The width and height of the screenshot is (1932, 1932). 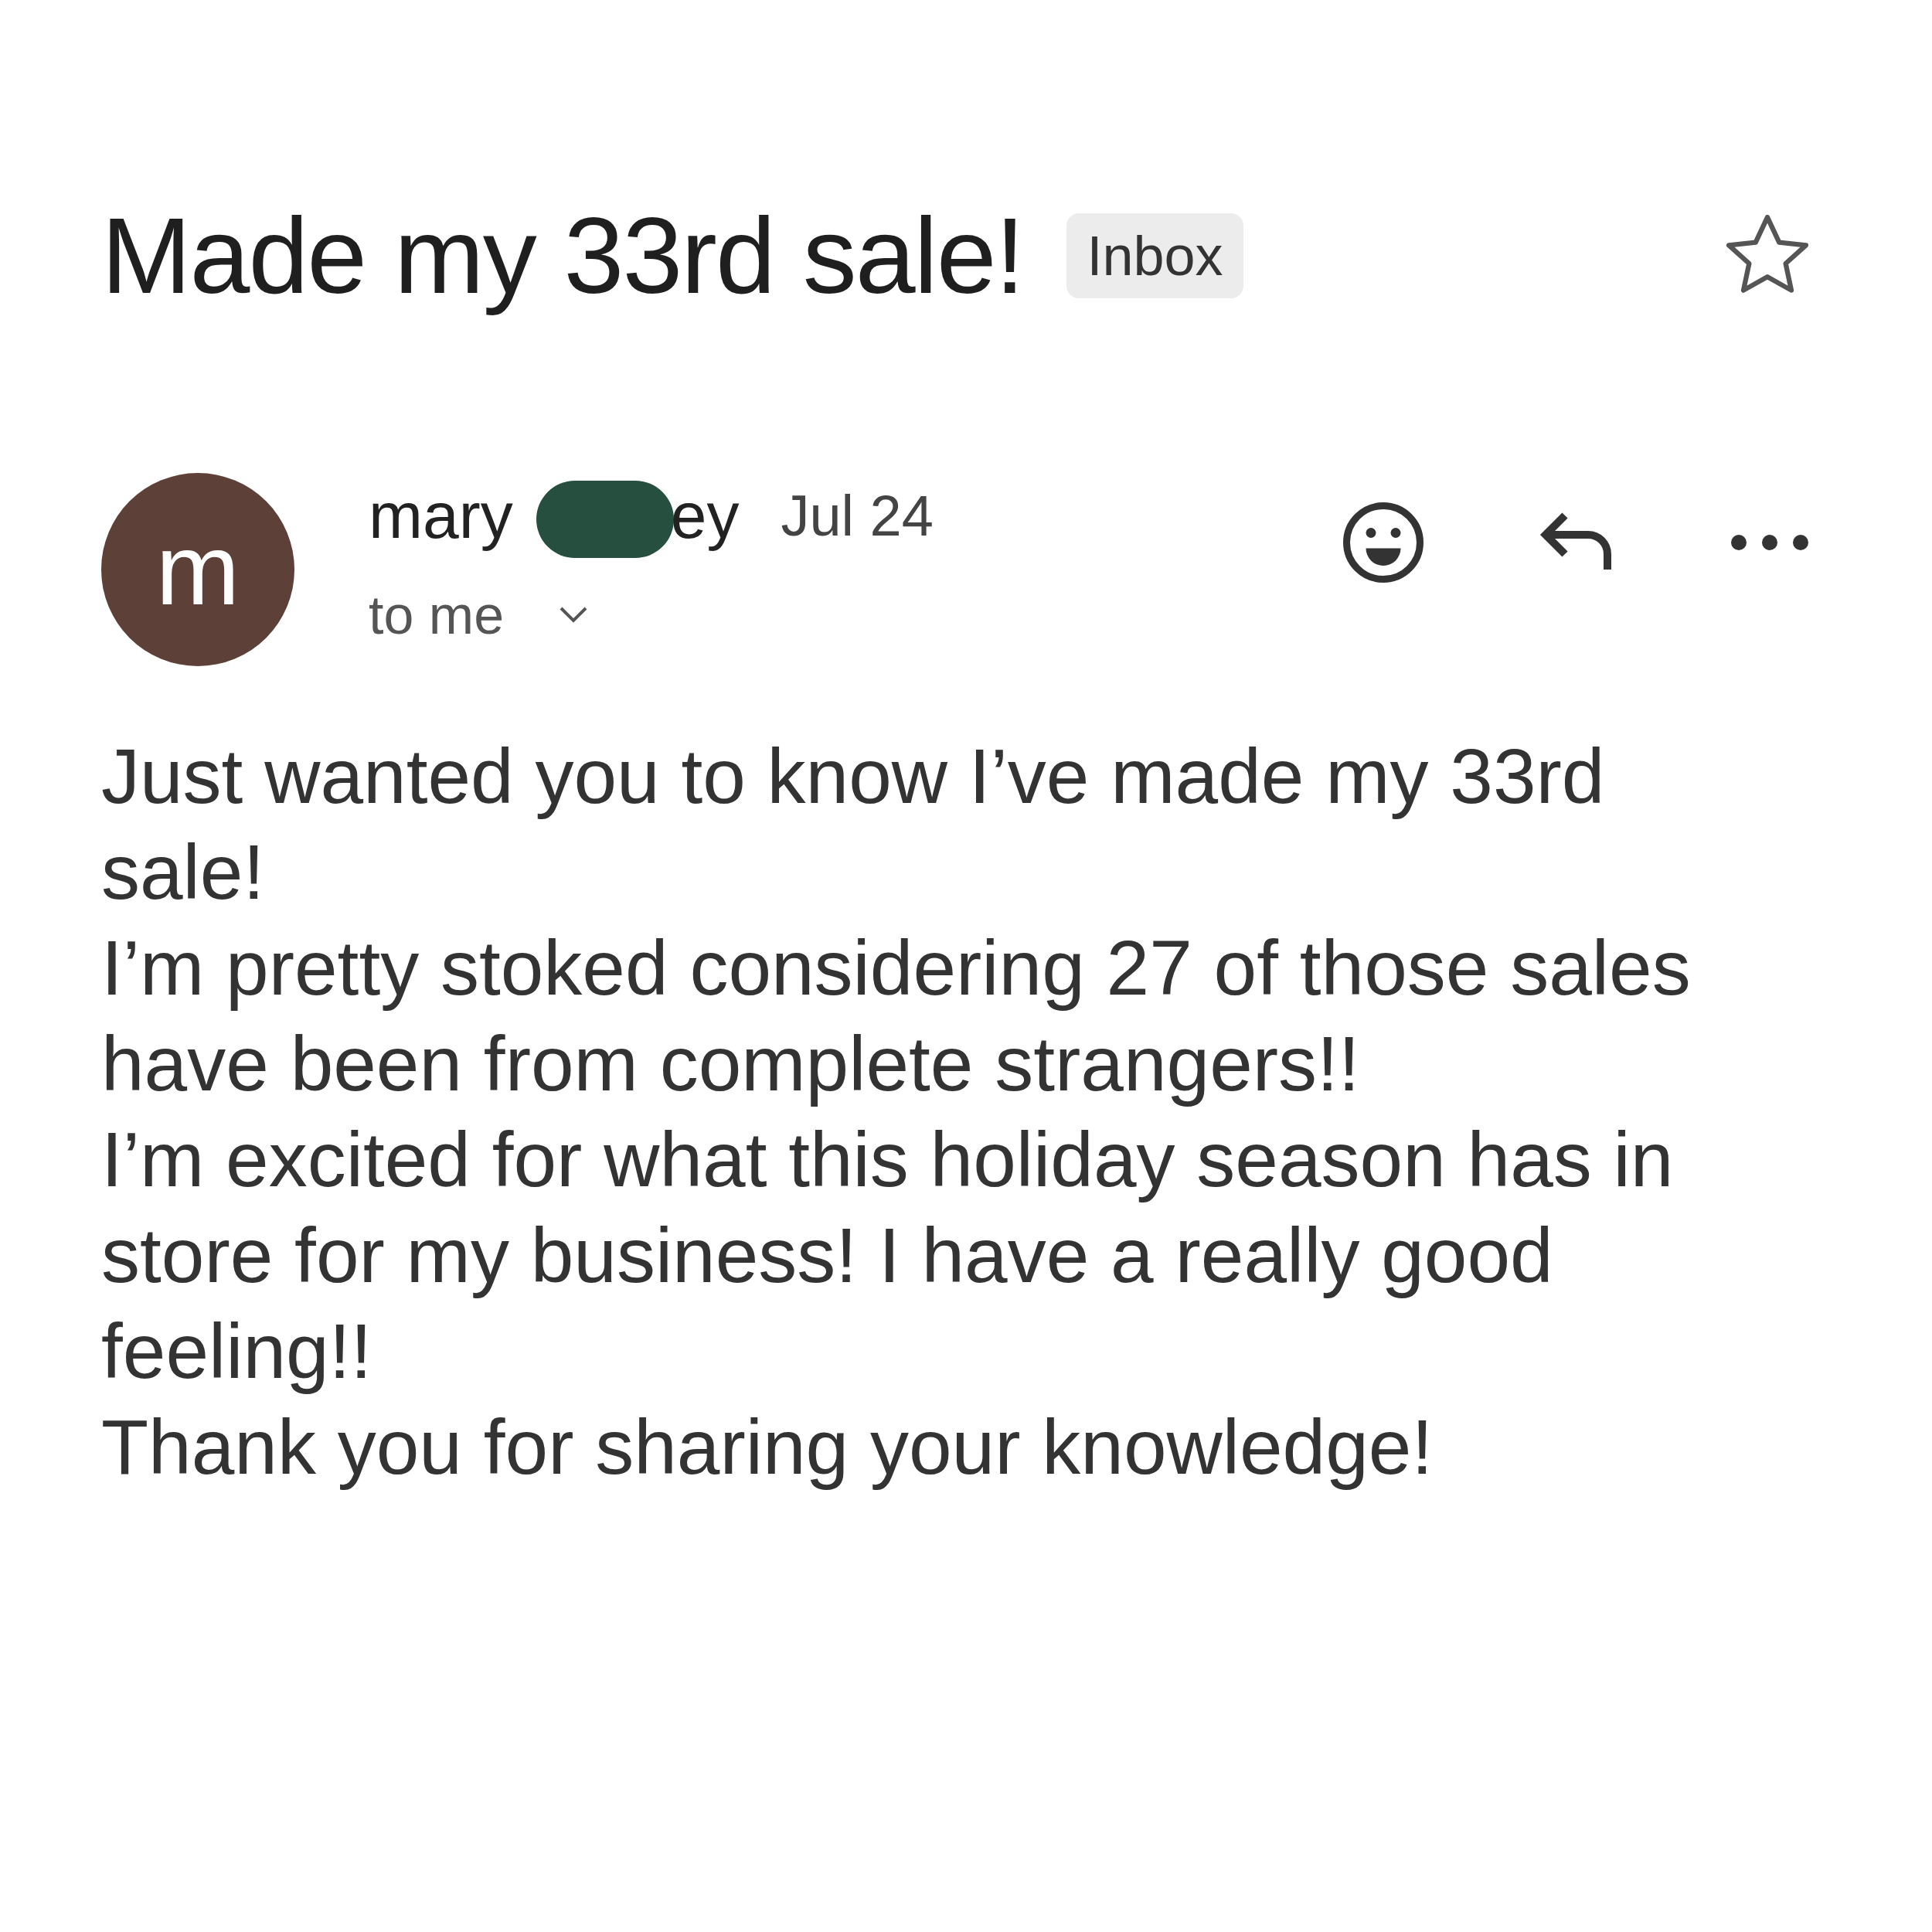 I want to click on message-paragraph: I’m pretty stoked considering 27 of those sales have been from complete strangers!!, so click(x=897, y=1015).